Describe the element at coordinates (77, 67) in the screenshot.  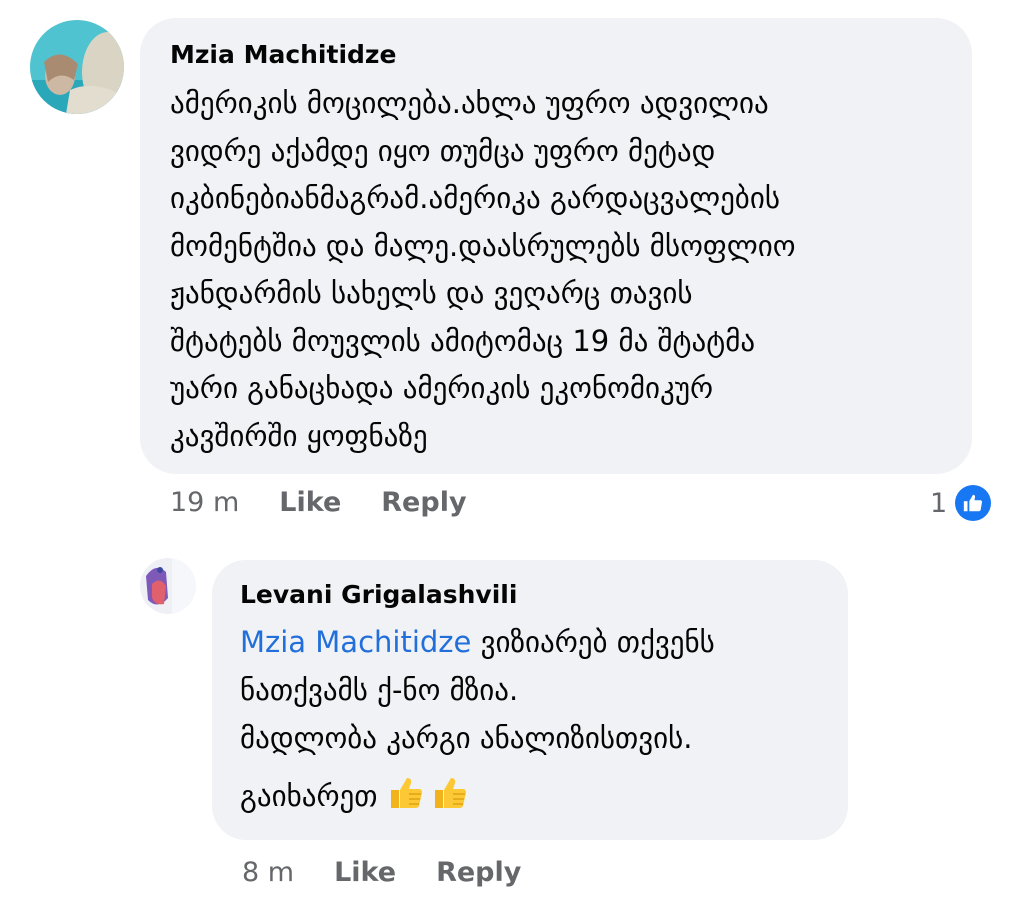
I see `avatar-mzia` at that location.